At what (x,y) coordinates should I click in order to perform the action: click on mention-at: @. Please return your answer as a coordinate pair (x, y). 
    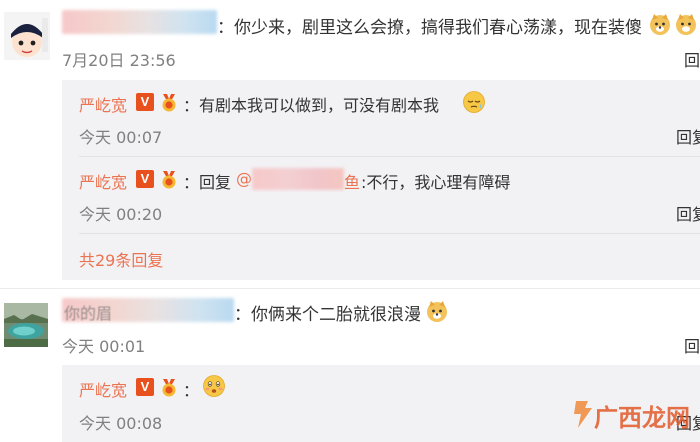
    Looking at the image, I should click on (244, 178).